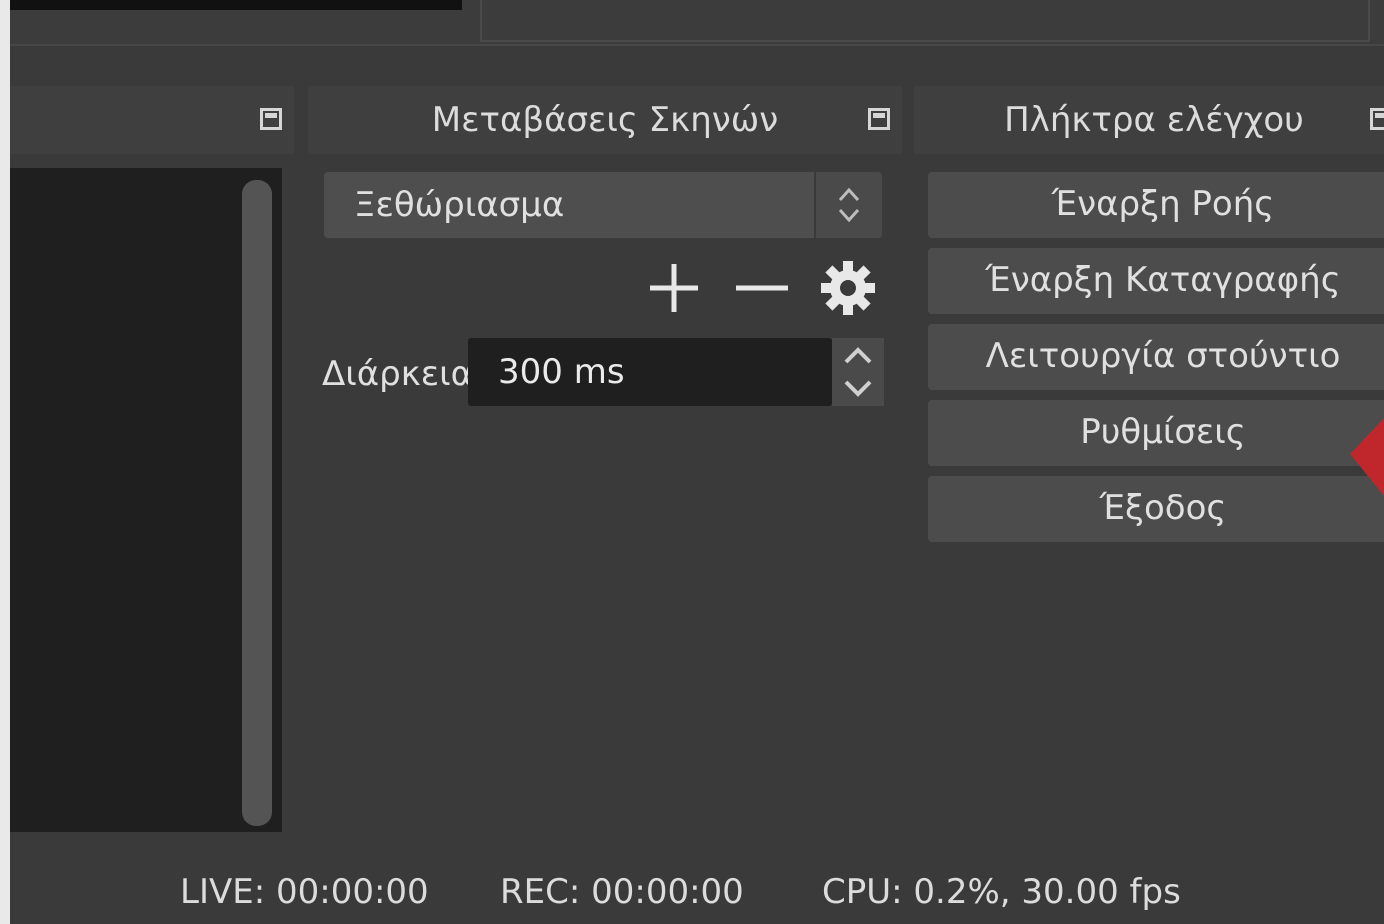  What do you see at coordinates (398, 374) in the screenshot?
I see `duration-label: Διάρκεια` at bounding box center [398, 374].